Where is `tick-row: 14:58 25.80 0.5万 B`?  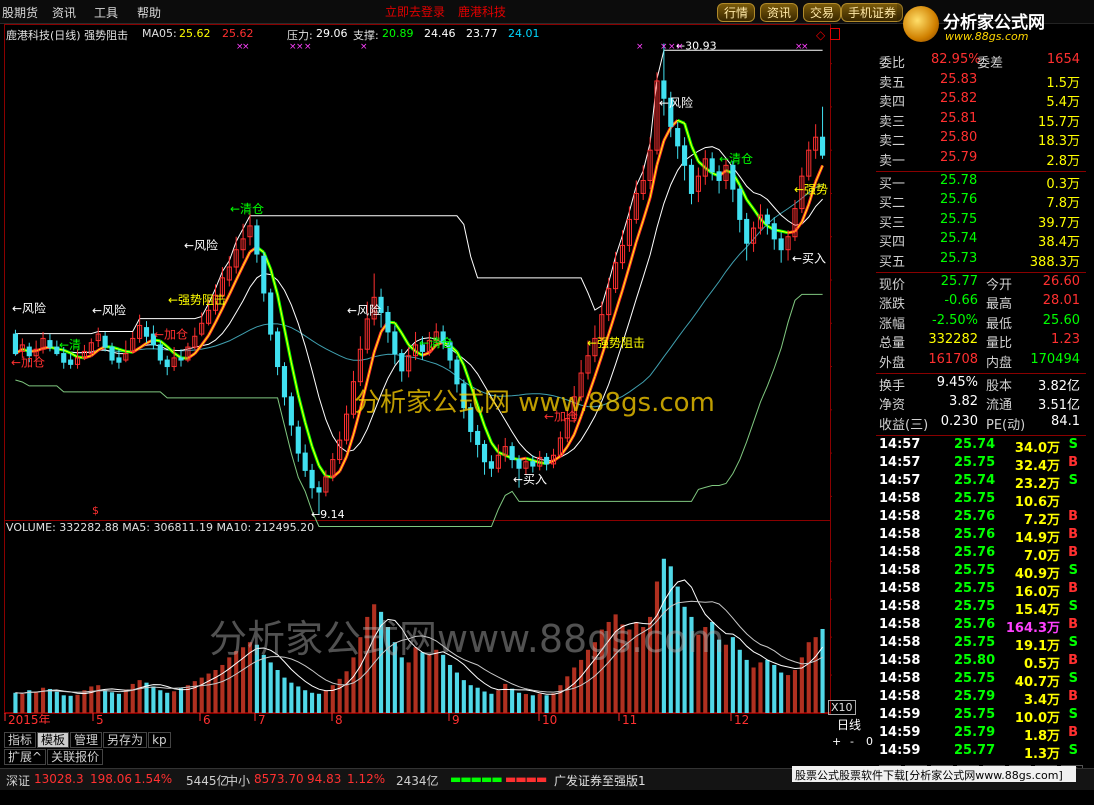
tick-row: 14:58 25.80 0.5万 B is located at coordinates (978, 663).